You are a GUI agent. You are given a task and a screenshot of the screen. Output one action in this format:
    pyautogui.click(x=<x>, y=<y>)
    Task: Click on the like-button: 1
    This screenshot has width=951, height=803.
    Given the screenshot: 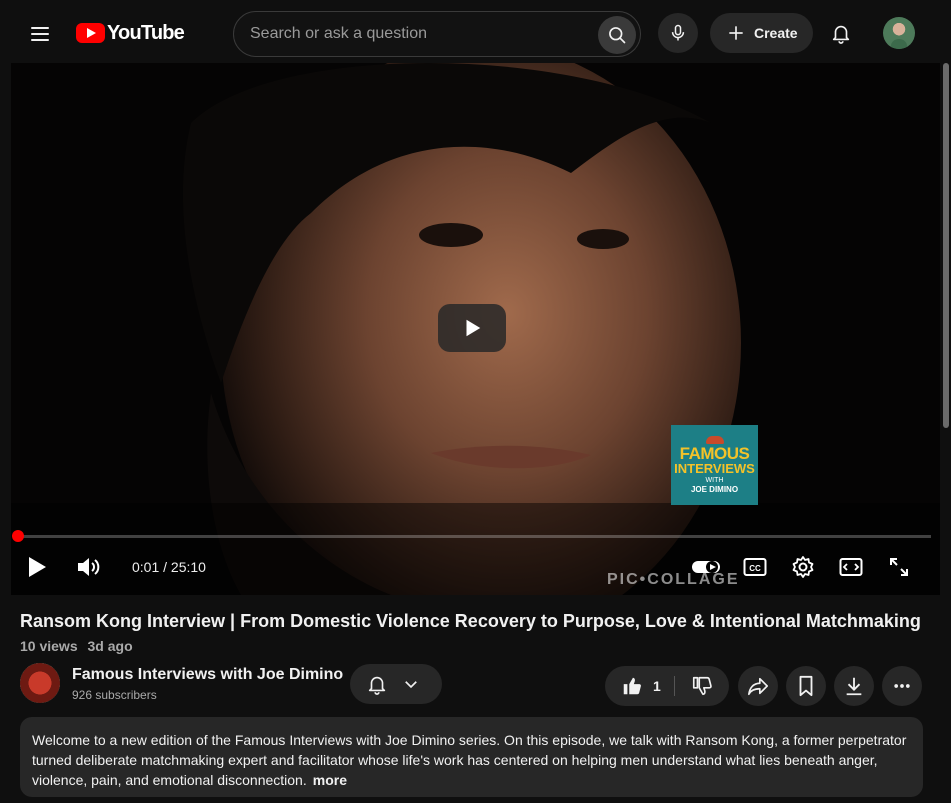 What is the action you would take?
    pyautogui.click(x=639, y=686)
    